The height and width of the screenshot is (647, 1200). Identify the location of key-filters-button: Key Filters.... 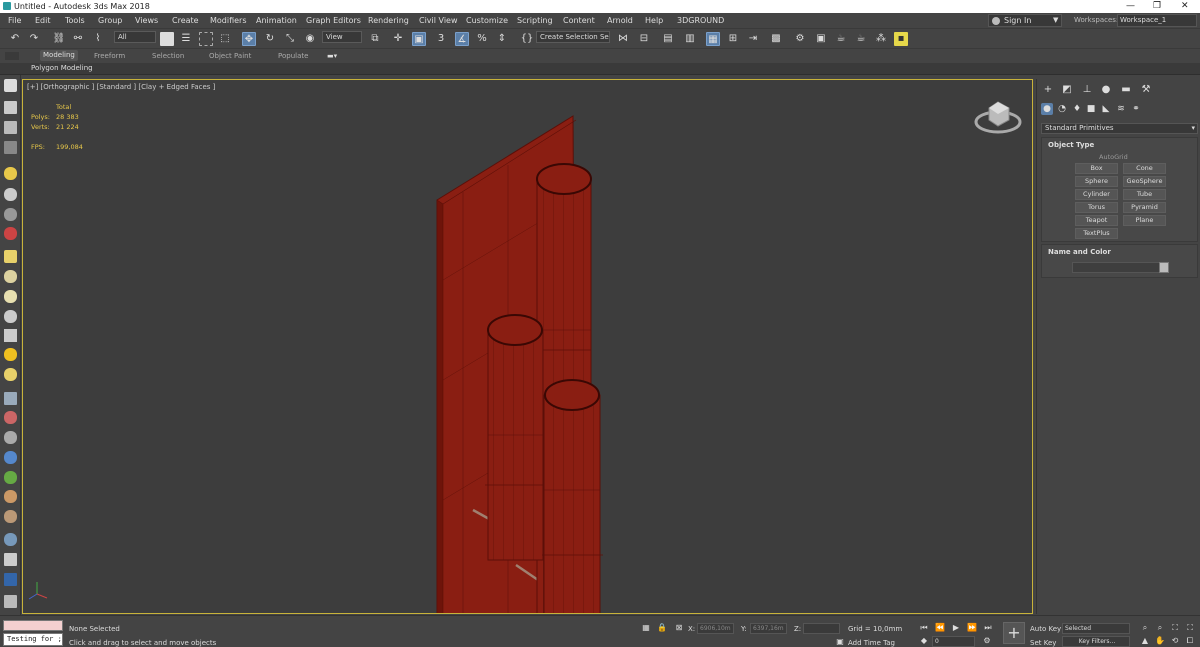
(1096, 641).